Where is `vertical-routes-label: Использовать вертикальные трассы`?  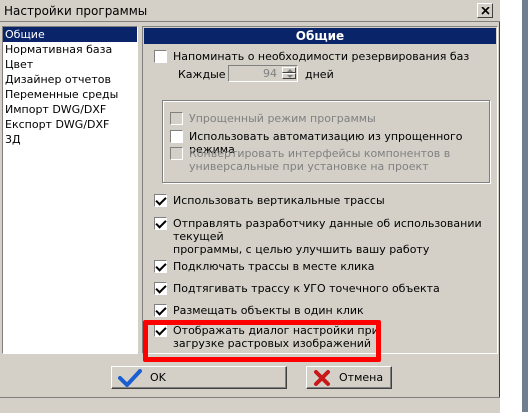
vertical-routes-label: Использовать вертикальные трассы is located at coordinates (279, 200).